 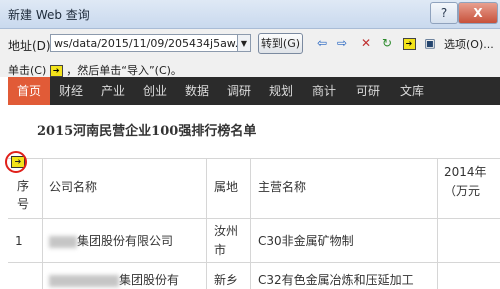 I want to click on watermark: 百科全说 助你轻松解决, so click(x=410, y=242).